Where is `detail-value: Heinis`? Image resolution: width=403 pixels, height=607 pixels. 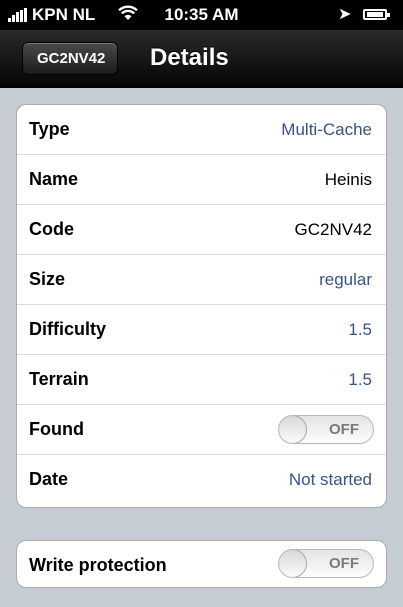 detail-value: Heinis is located at coordinates (348, 179).